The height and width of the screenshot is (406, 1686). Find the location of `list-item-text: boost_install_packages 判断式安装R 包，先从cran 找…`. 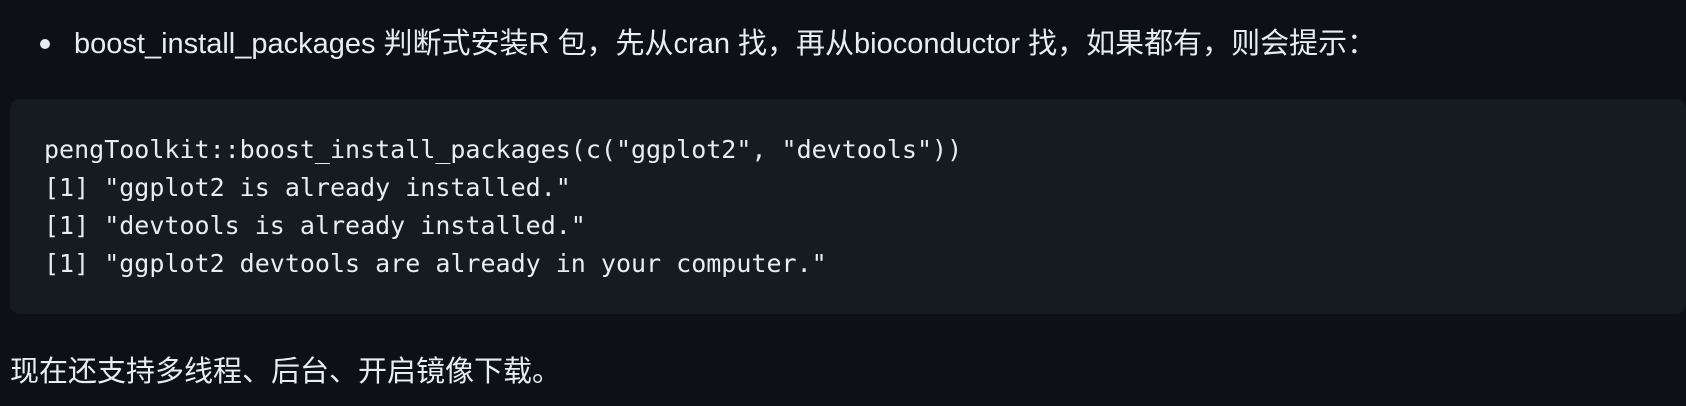

list-item-text: boost_install_packages 判断式安装R 包，先从cran 找… is located at coordinates (725, 44).